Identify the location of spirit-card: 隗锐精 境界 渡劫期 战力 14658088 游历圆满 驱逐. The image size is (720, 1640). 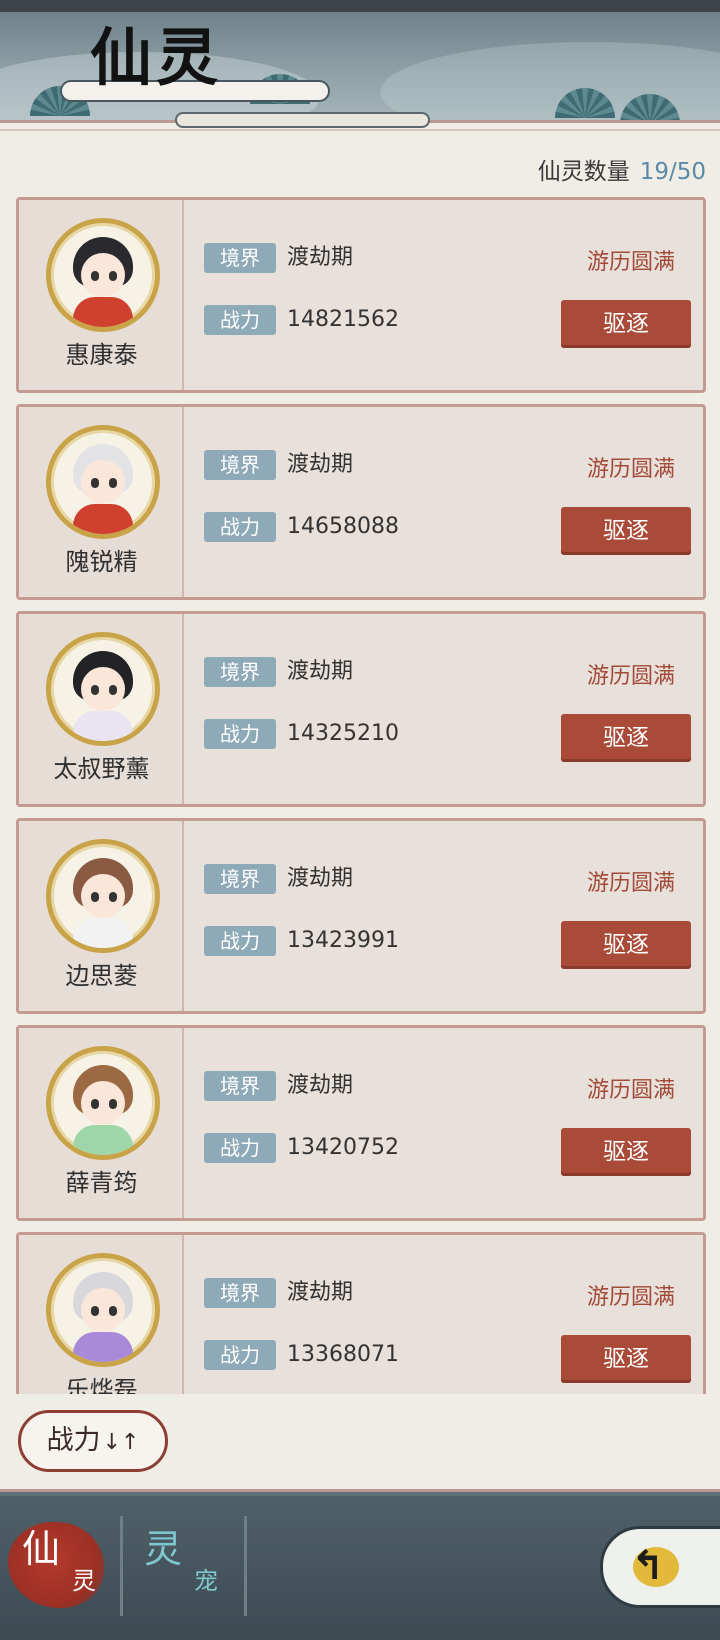
(361, 502).